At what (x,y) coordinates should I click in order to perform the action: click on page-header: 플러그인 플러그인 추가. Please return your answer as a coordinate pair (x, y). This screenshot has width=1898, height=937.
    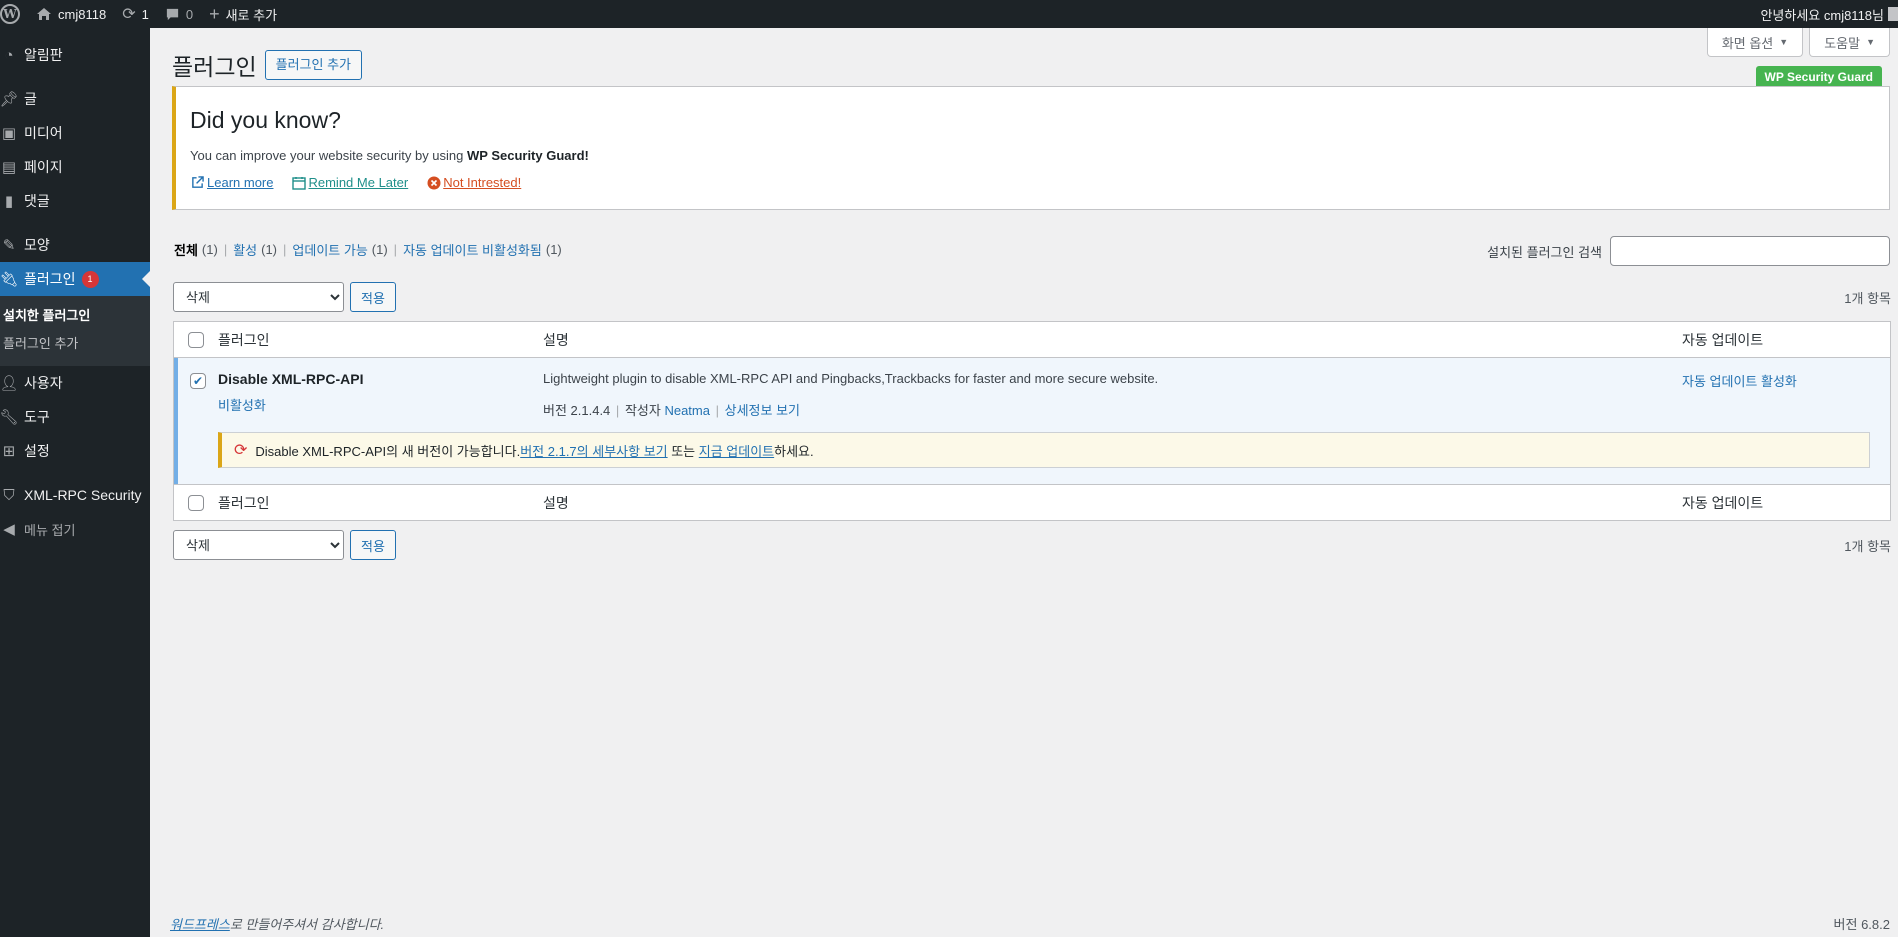
    Looking at the image, I should click on (267, 65).